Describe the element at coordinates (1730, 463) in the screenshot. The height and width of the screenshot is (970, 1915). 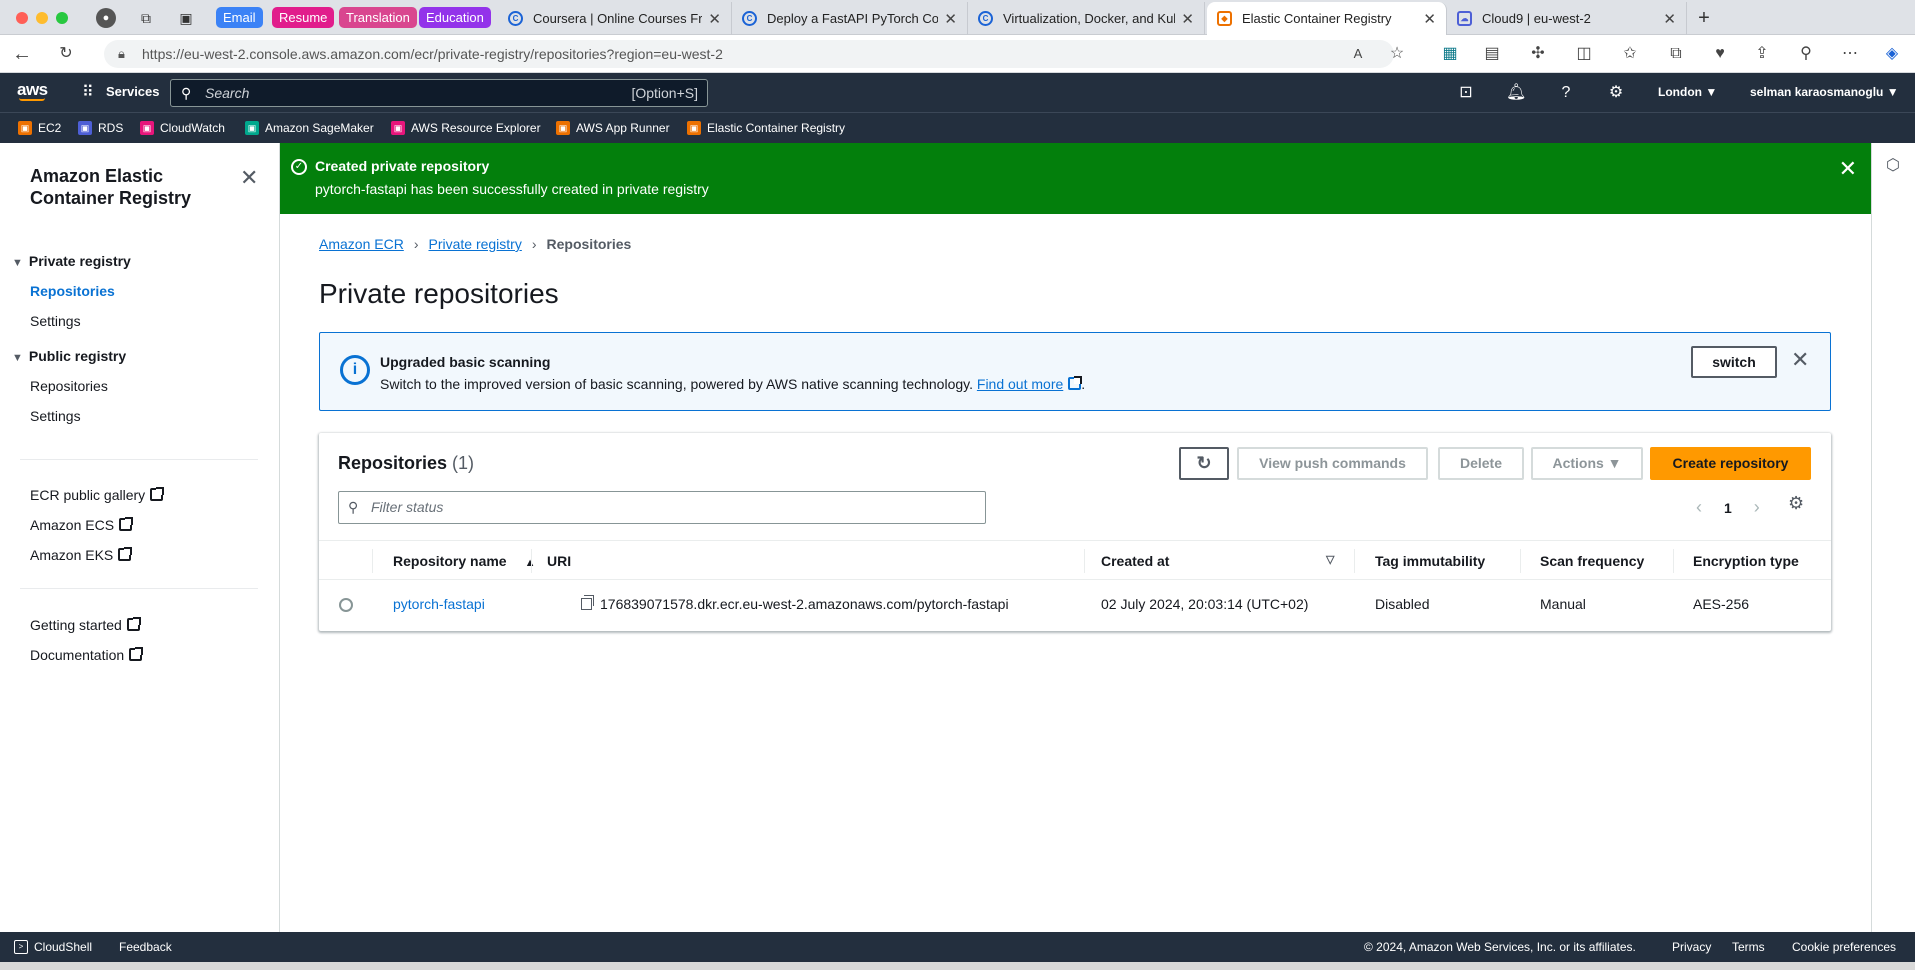
I see `create-repository-button: Create repository` at that location.